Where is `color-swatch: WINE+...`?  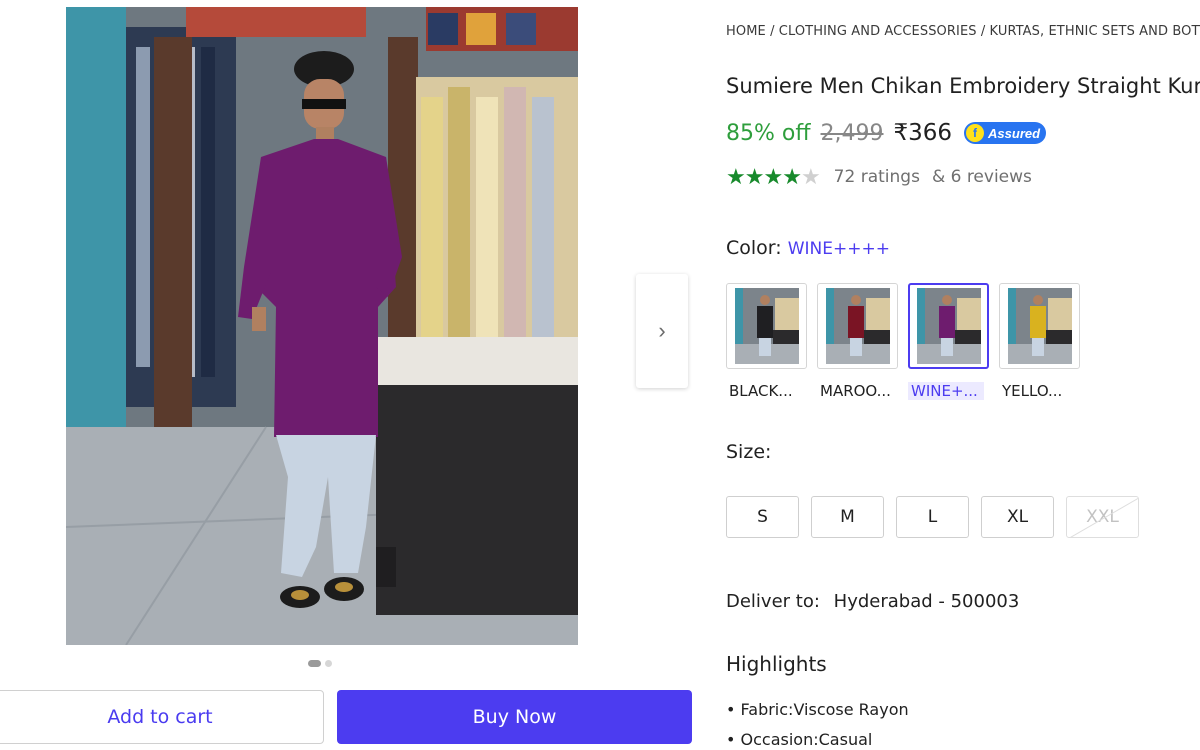 color-swatch: WINE+... is located at coordinates (948, 341).